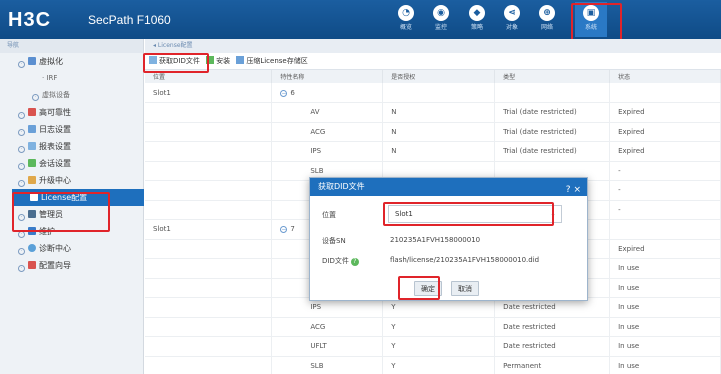 The width and height of the screenshot is (721, 374). What do you see at coordinates (32, 180) in the screenshot?
I see `upgrade-icon` at bounding box center [32, 180].